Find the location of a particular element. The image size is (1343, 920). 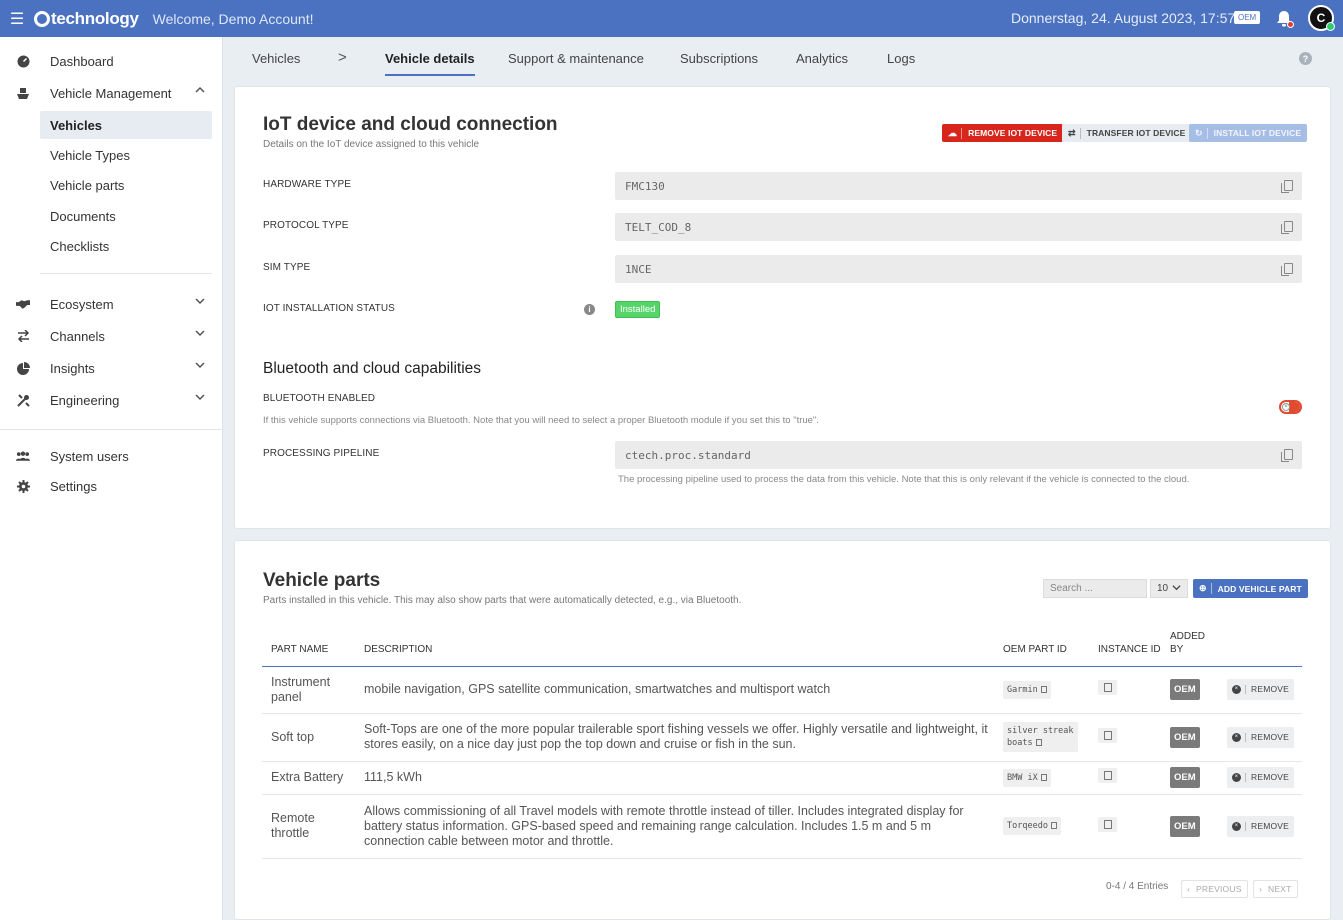

add-vehicle-part-button: ⊕ ADD VEHICLE PART is located at coordinates (1250, 588).